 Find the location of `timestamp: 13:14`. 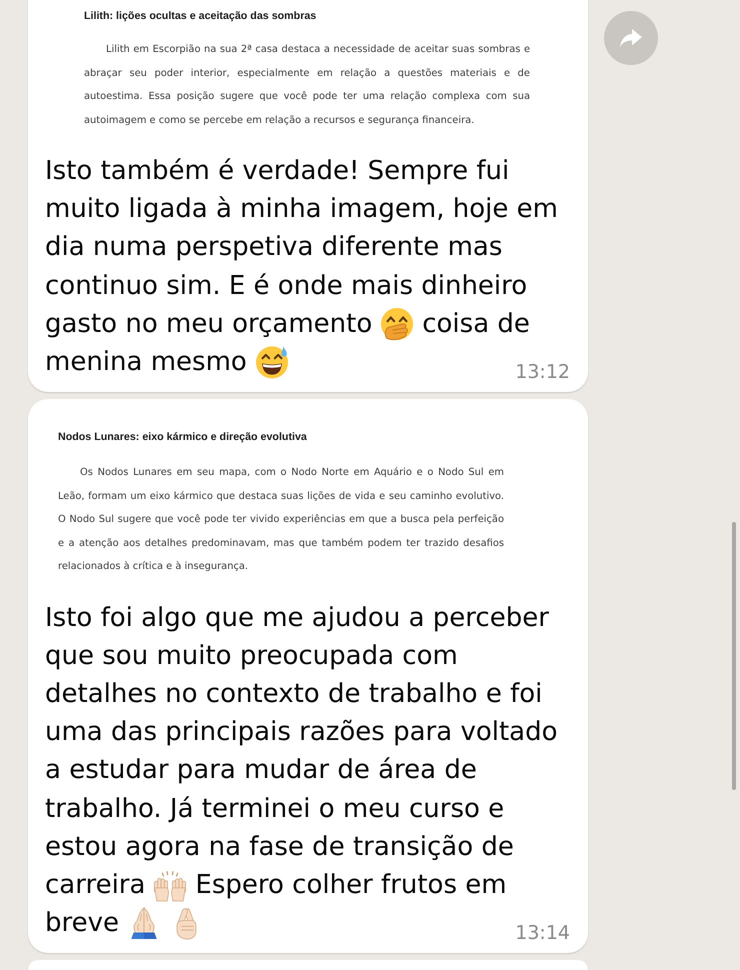

timestamp: 13:14 is located at coordinates (542, 933).